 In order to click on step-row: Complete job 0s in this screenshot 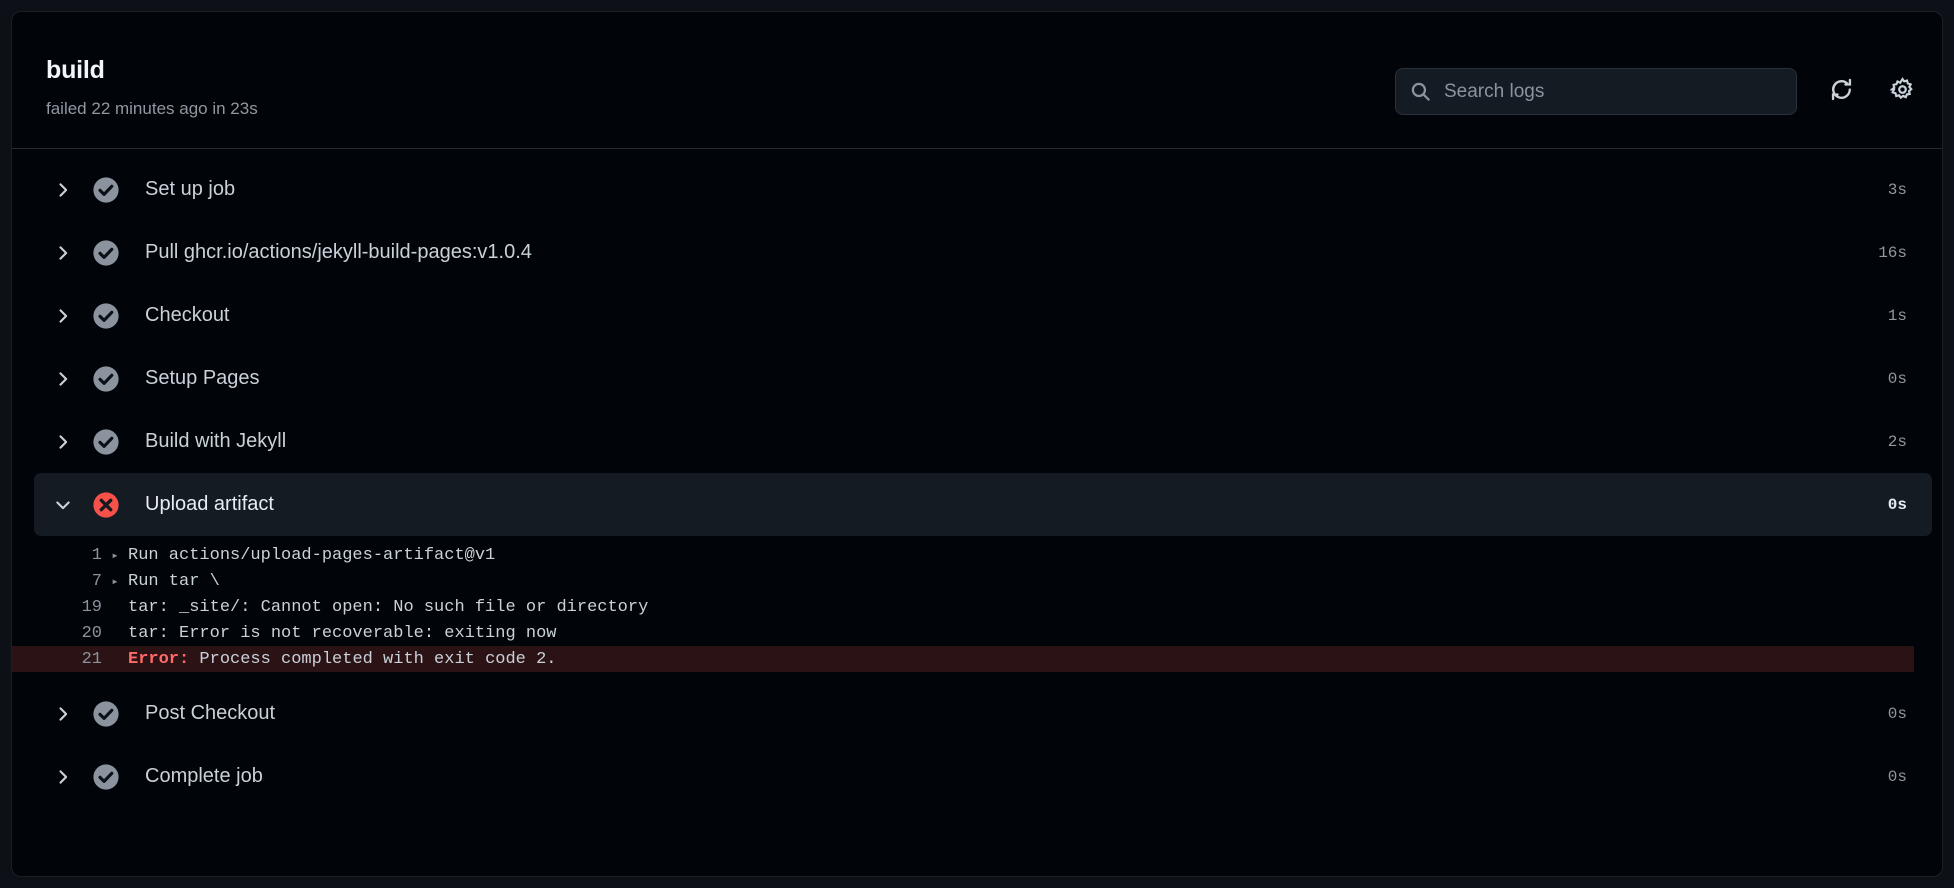, I will do `click(983, 776)`.